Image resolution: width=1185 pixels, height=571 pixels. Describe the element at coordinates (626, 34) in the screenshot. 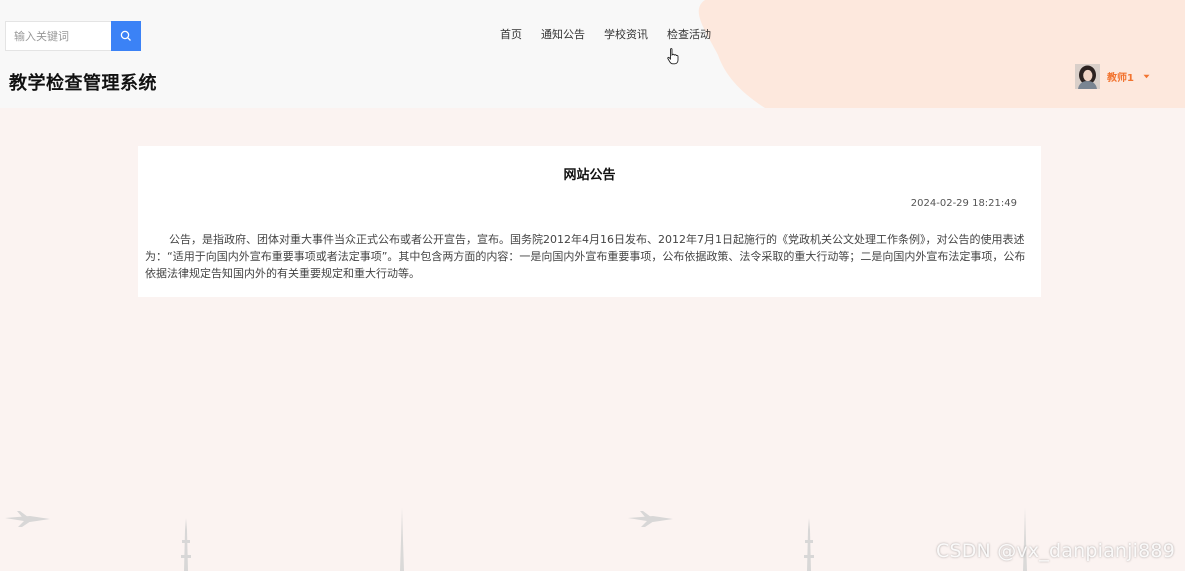

I see `nav-item-school-news: 学校资讯` at that location.